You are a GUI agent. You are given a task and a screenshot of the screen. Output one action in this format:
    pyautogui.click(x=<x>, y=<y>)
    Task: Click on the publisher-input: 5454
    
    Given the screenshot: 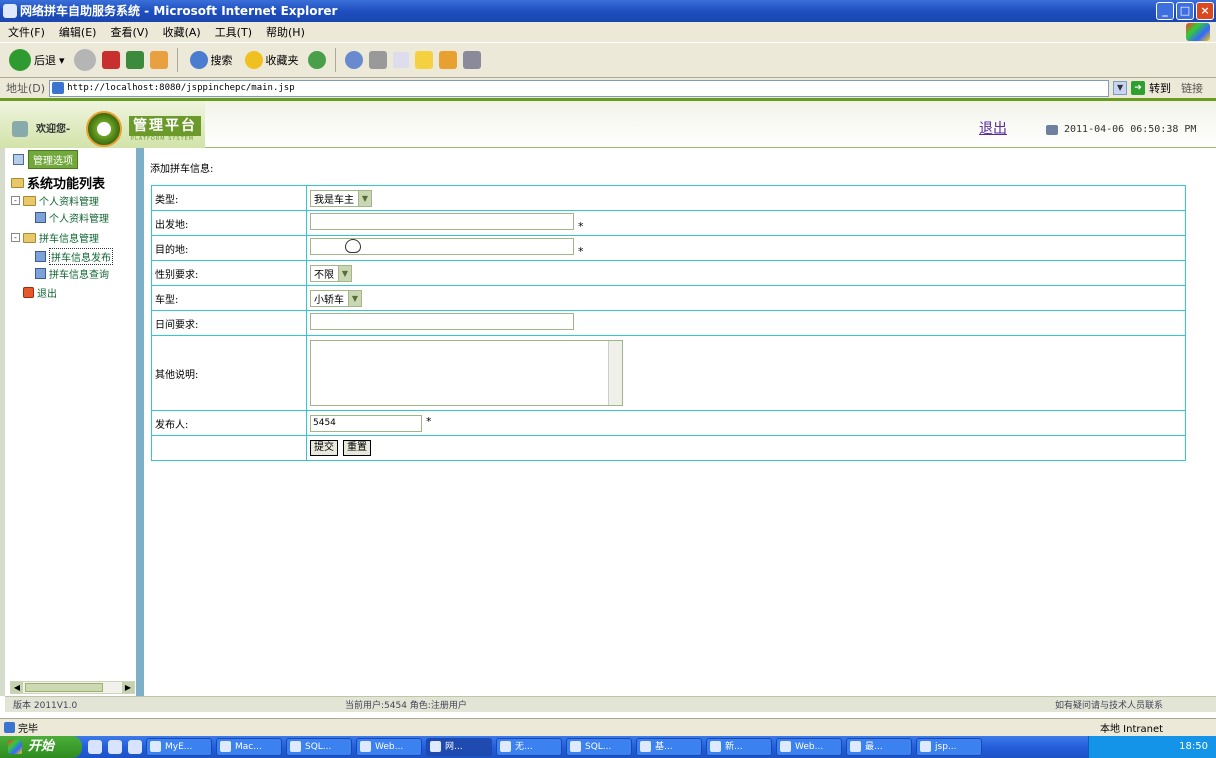 What is the action you would take?
    pyautogui.click(x=366, y=423)
    